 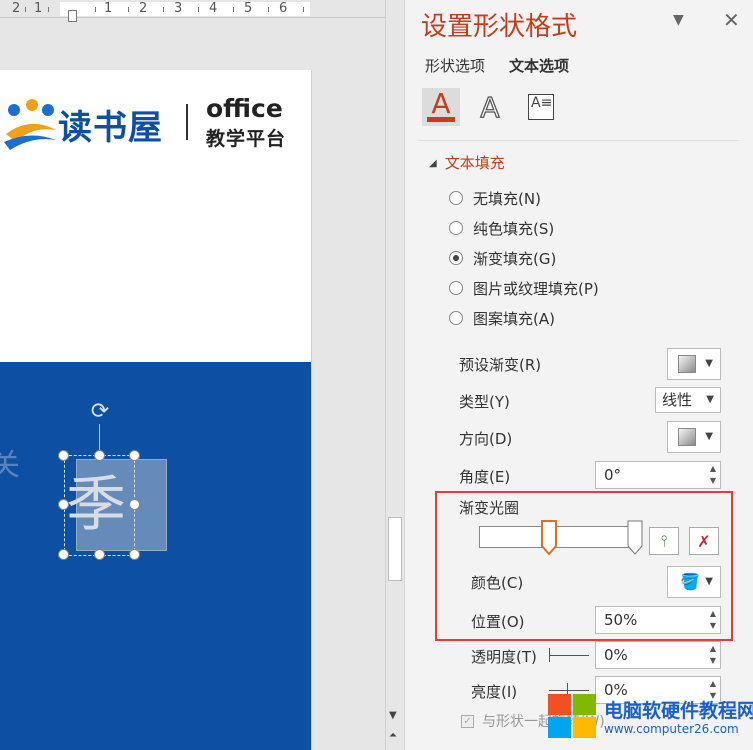 I want to click on transparency-input: 0% ▲ ▼, so click(x=658, y=655).